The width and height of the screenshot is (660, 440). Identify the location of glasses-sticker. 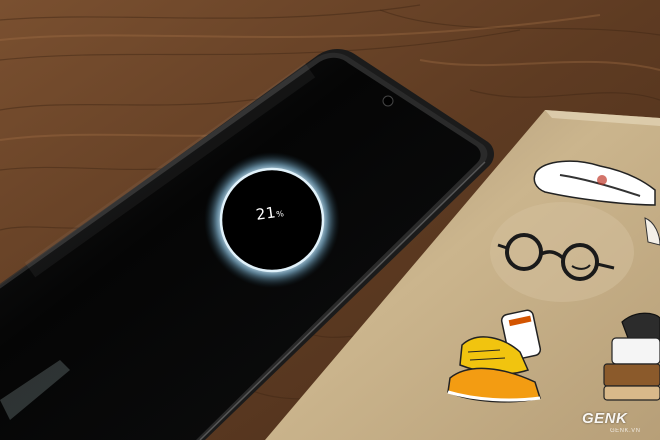
(562, 252).